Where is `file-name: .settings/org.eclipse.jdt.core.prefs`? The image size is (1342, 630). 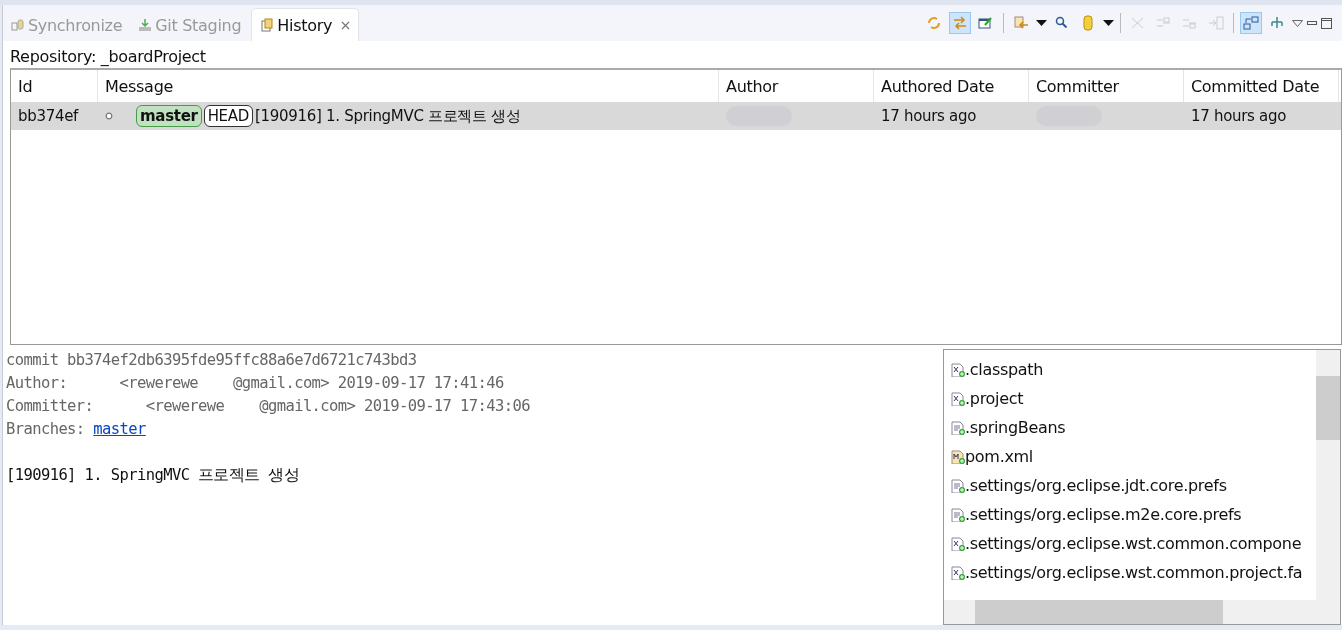 file-name: .settings/org.eclipse.jdt.core.prefs is located at coordinates (1096, 485).